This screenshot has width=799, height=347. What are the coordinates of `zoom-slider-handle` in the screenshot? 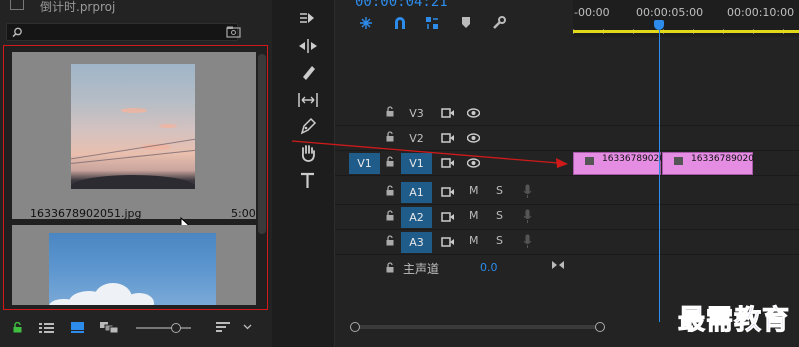 It's located at (176, 328).